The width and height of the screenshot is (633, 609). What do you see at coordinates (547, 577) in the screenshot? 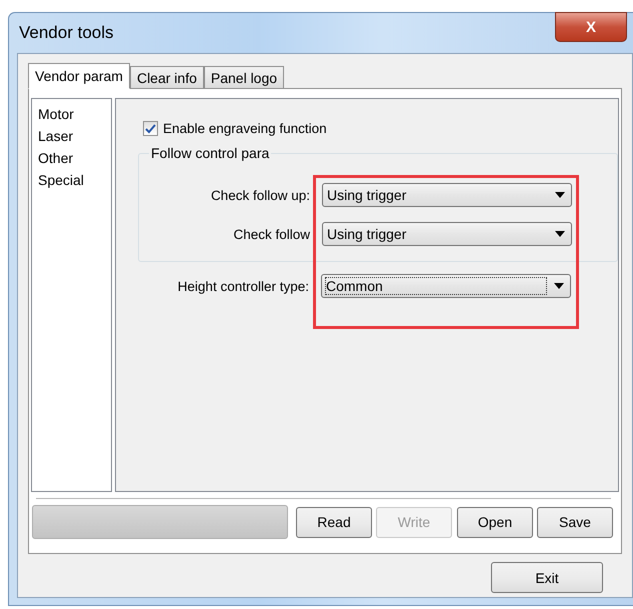
I see `exit-button: Exit` at bounding box center [547, 577].